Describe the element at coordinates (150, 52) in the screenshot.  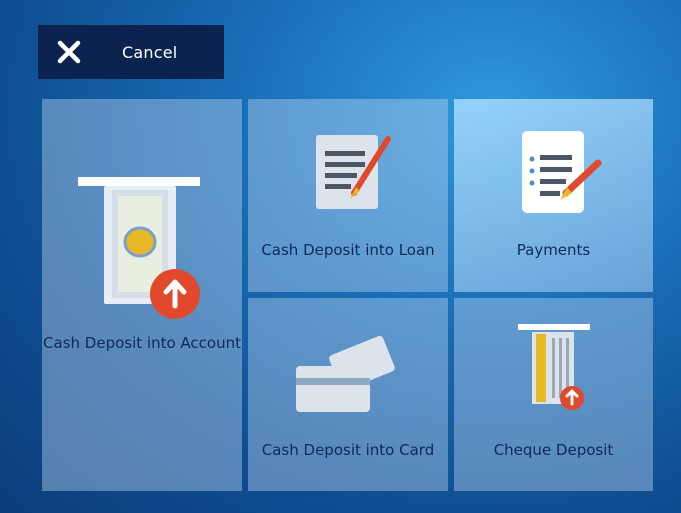
I see `cancel-label: Cancel` at that location.